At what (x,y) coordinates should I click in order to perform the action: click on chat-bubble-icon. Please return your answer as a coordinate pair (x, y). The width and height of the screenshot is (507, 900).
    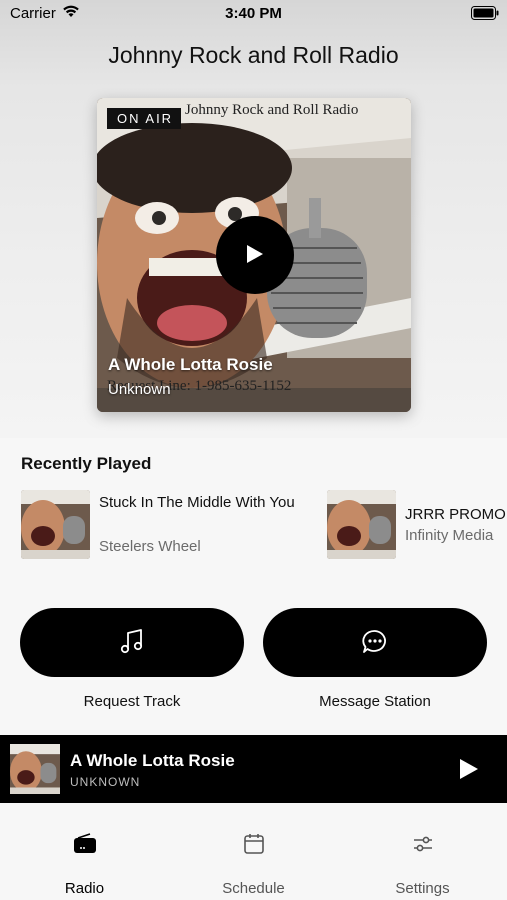
    Looking at the image, I should click on (374, 641).